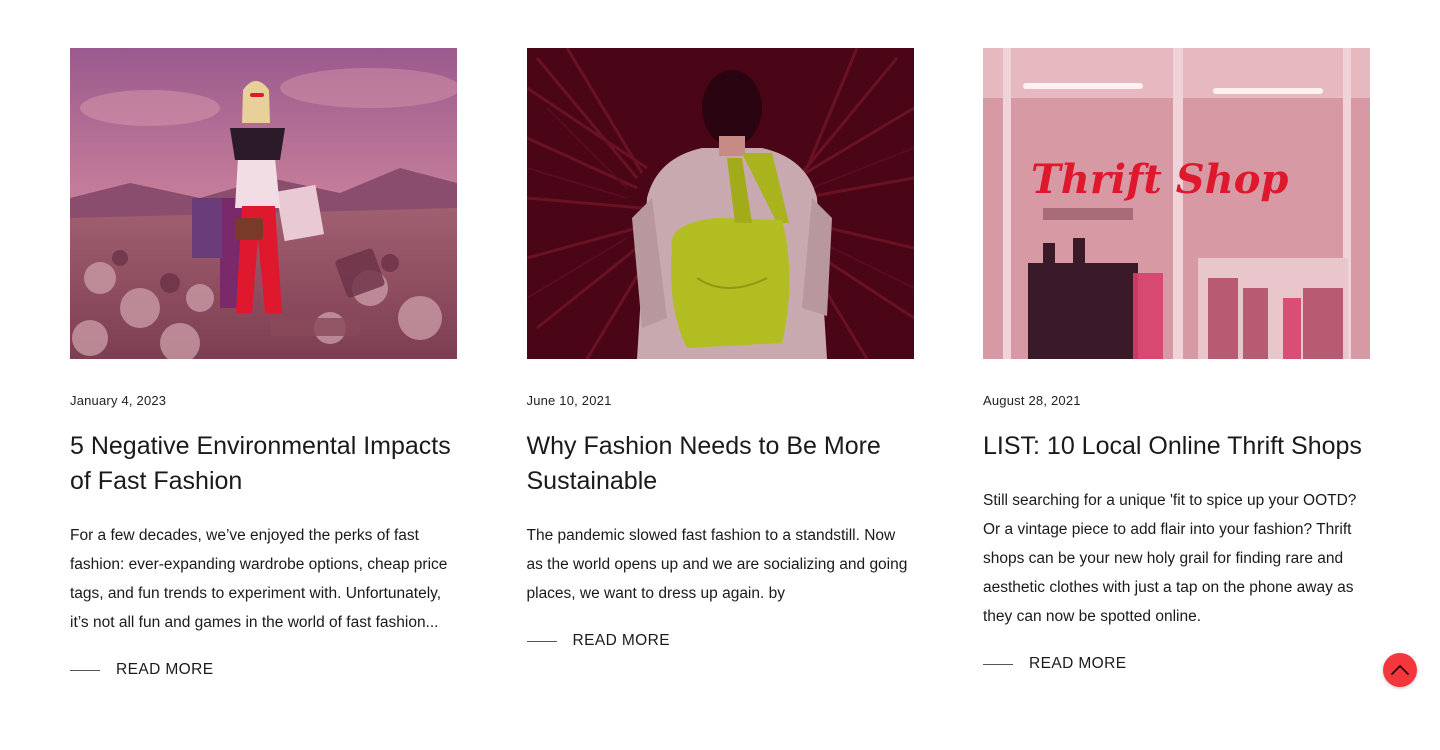 This screenshot has height=750, width=1440. What do you see at coordinates (569, 400) in the screenshot?
I see `post-date: June 10, 2021` at bounding box center [569, 400].